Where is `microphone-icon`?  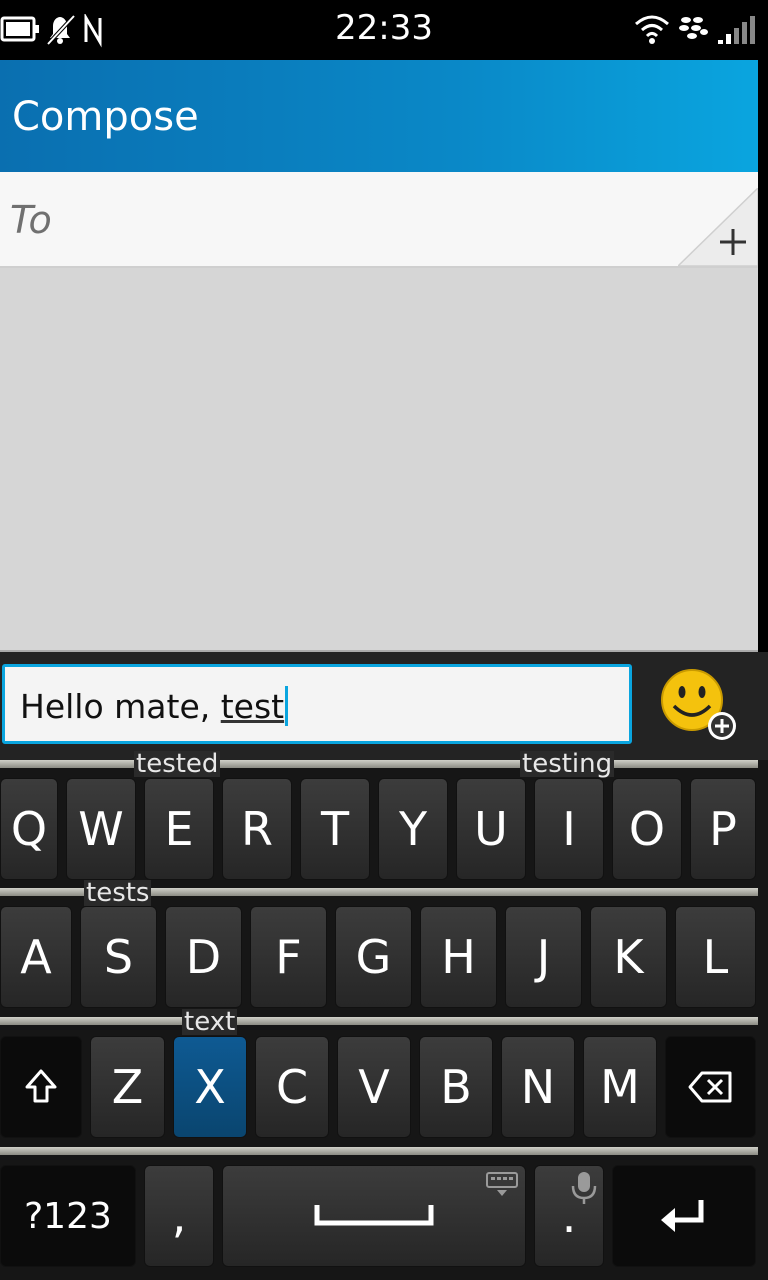 microphone-icon is located at coordinates (584, 1188).